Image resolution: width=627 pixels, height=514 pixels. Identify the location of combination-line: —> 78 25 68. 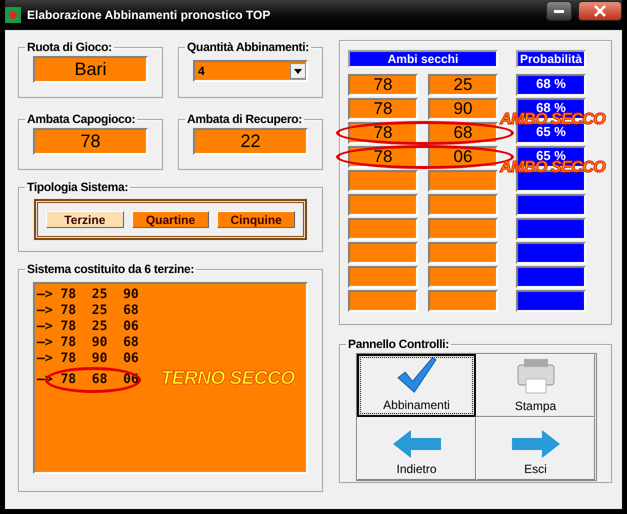
(88, 310).